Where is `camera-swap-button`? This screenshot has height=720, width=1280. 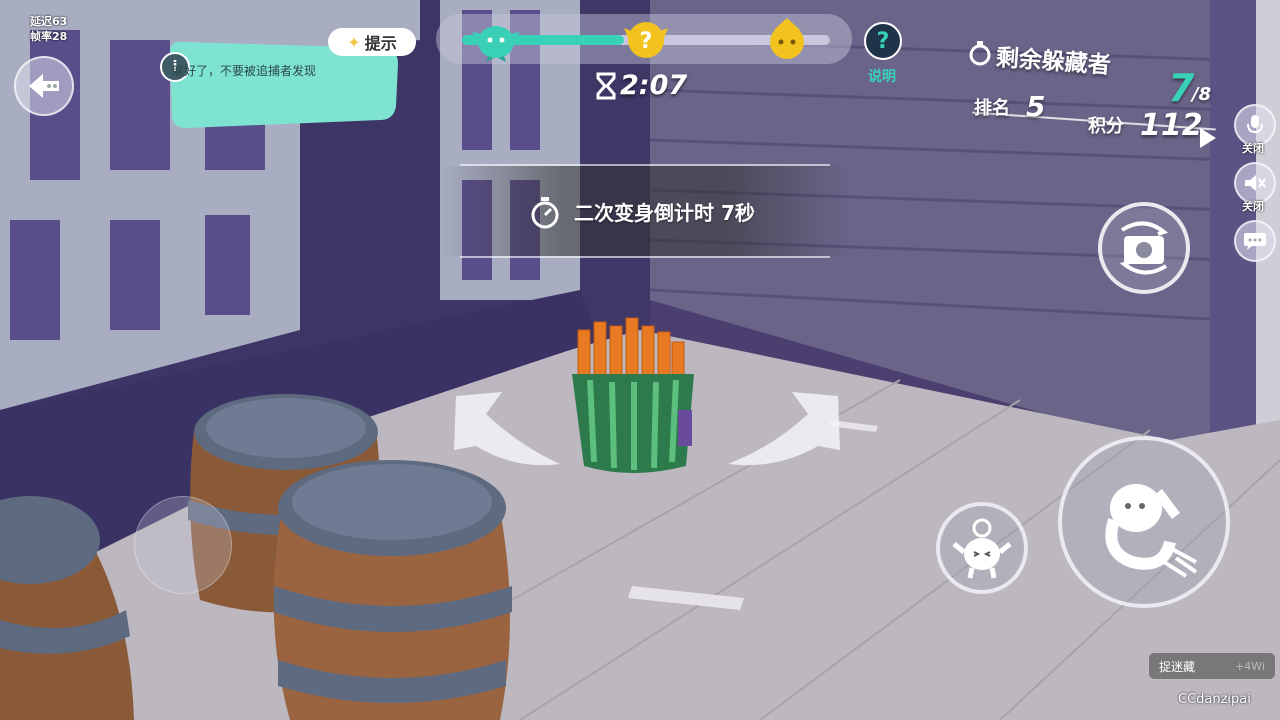
camera-swap-button is located at coordinates (1144, 248).